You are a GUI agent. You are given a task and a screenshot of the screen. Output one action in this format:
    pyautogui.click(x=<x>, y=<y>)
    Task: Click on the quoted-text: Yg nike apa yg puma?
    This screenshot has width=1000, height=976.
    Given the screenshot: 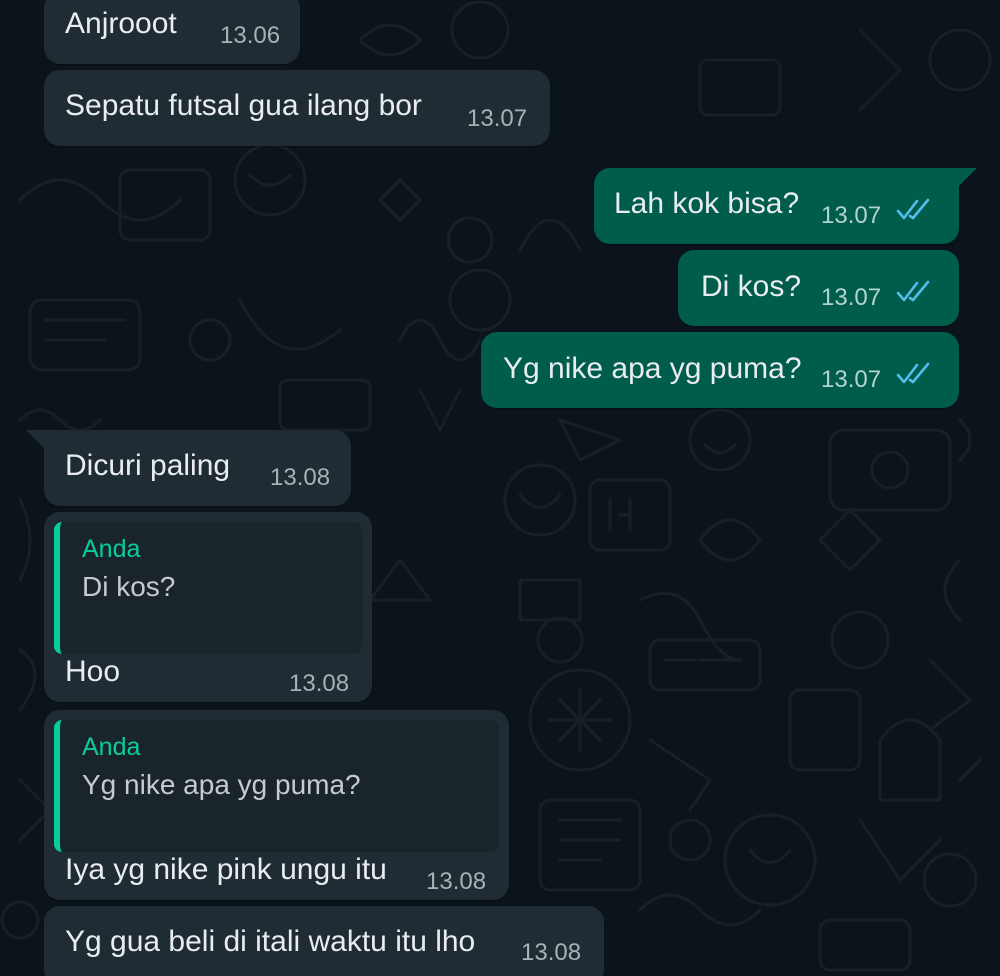 What is the action you would take?
    pyautogui.click(x=221, y=784)
    